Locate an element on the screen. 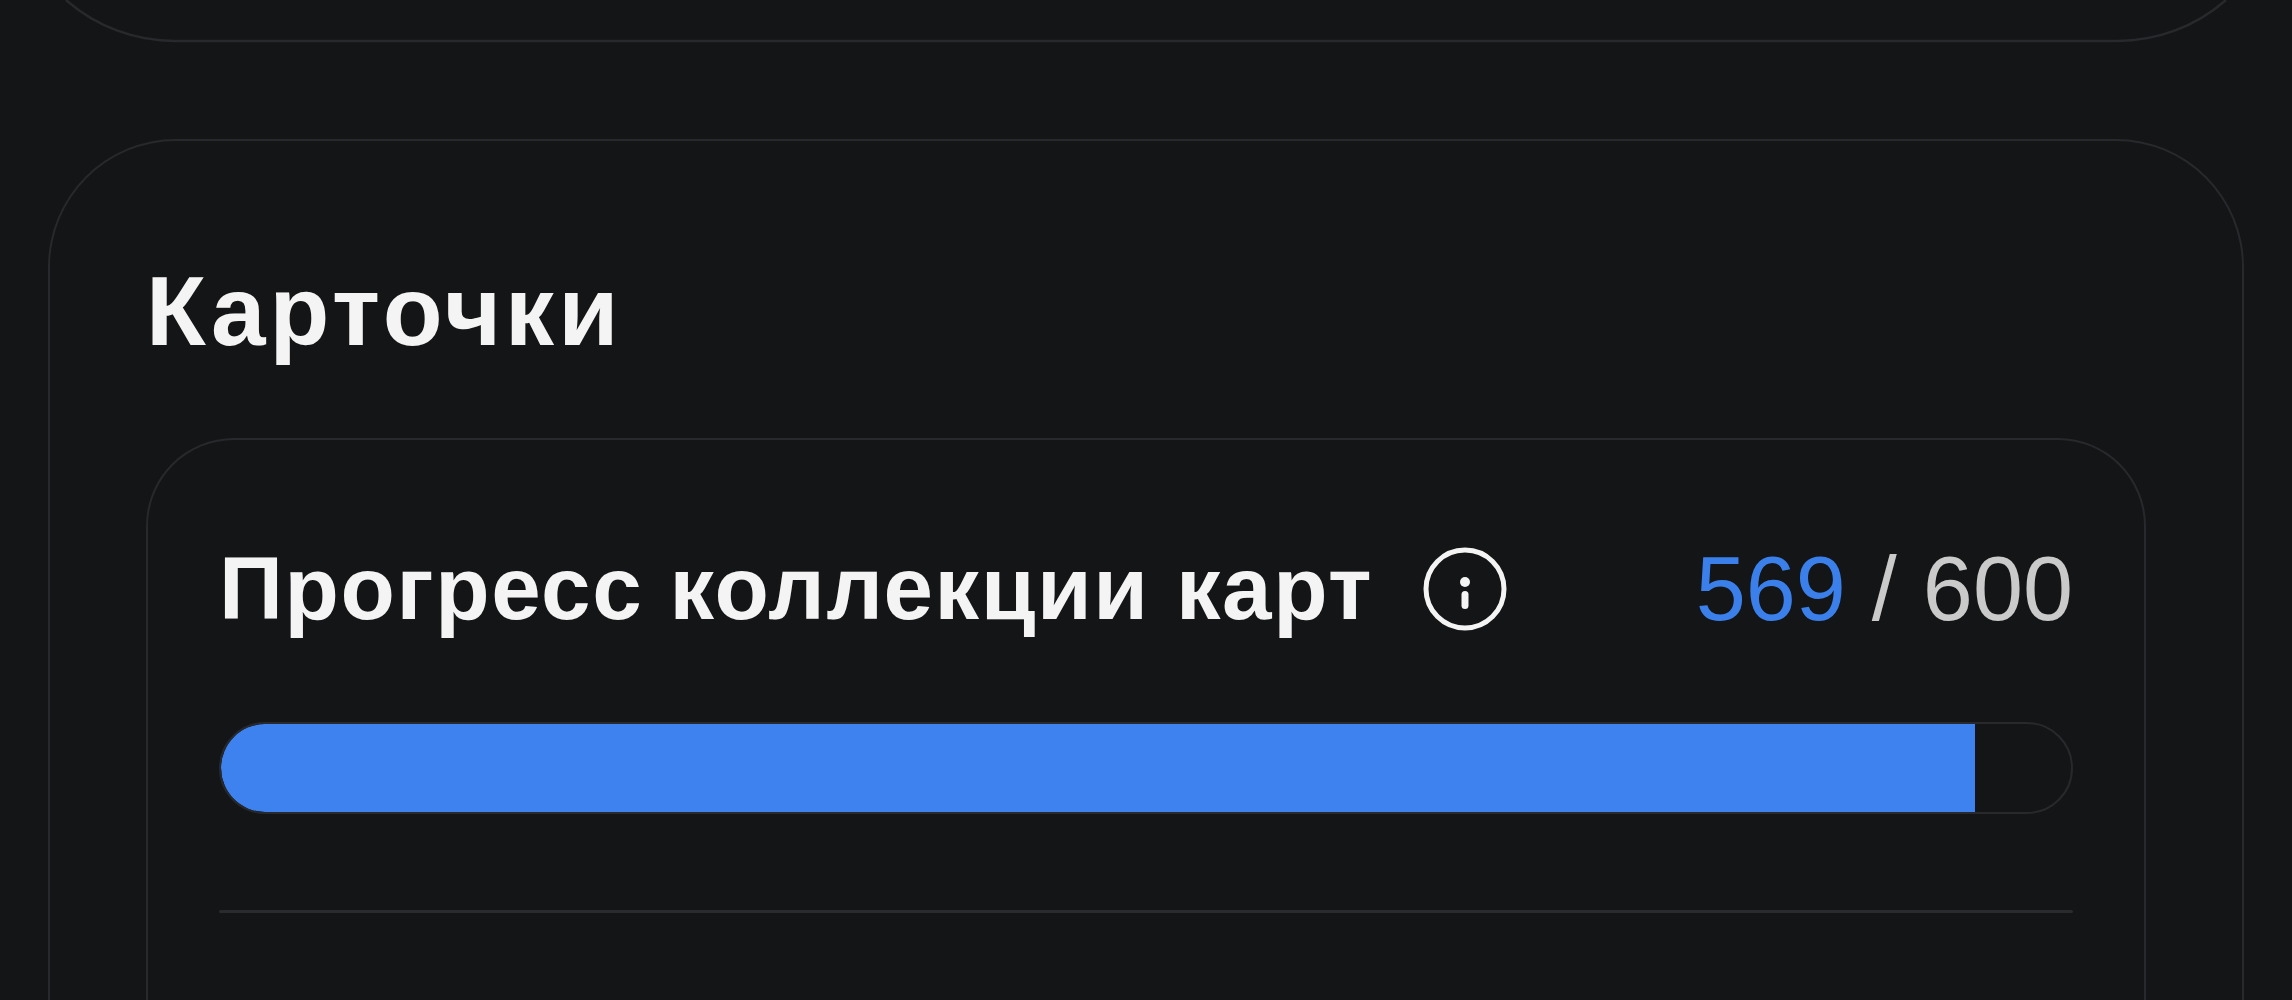  info-icon is located at coordinates (1465, 588).